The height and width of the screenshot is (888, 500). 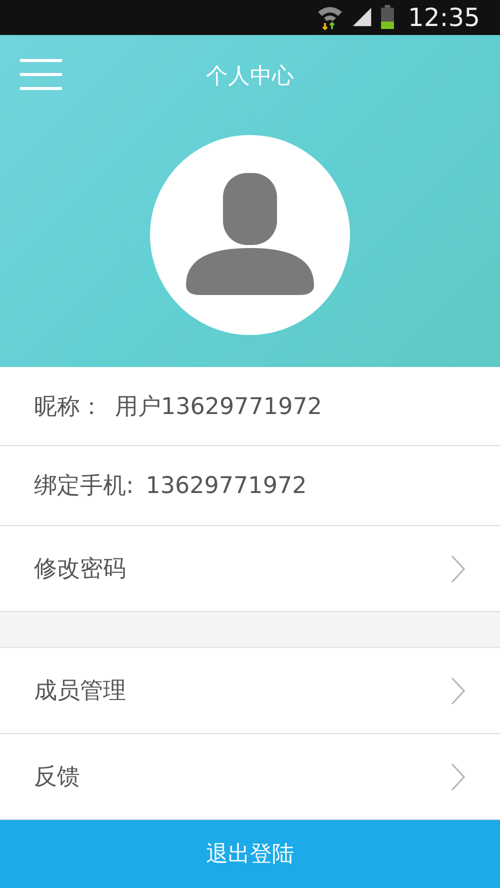 I want to click on field-value: 13629771972, so click(x=226, y=485).